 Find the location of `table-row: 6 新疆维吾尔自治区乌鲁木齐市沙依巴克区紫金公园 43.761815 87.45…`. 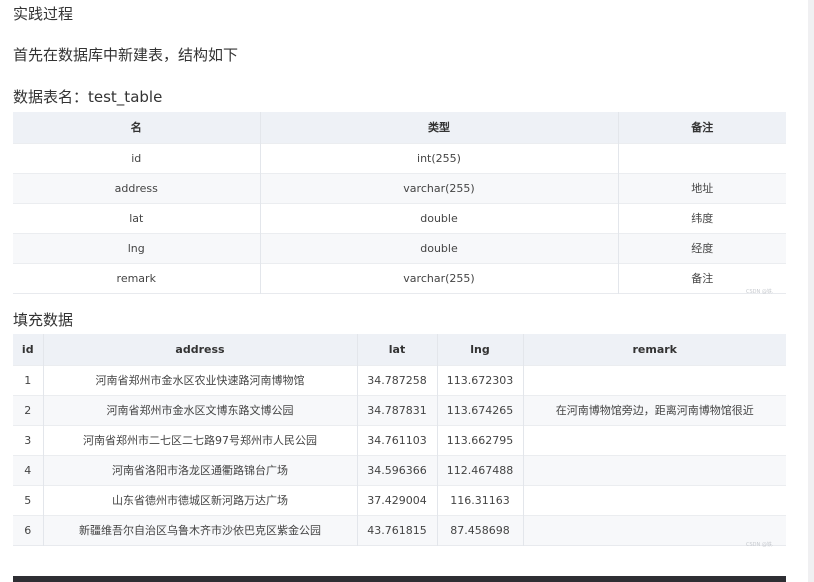

table-row: 6 新疆维吾尔自治区乌鲁木齐市沙依巴克区紫金公园 43.761815 87.45… is located at coordinates (399, 530).